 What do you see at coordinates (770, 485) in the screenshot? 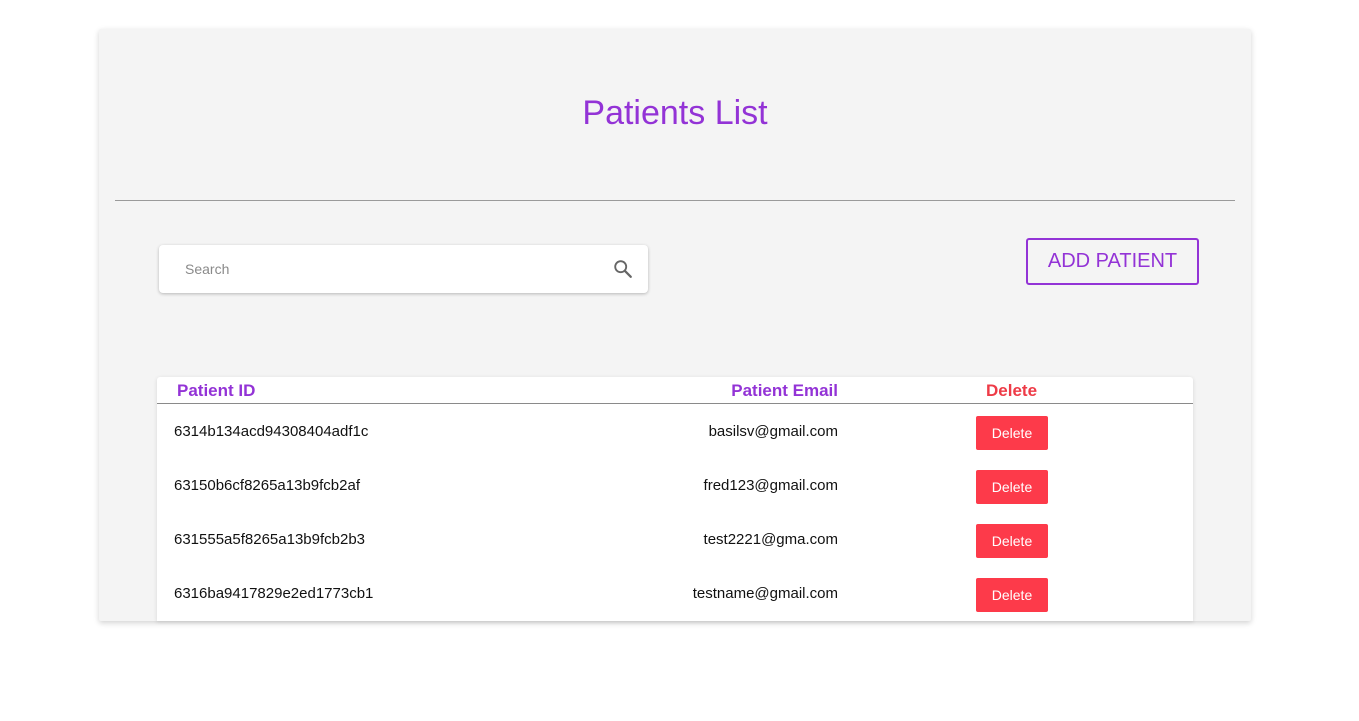
I see `patient-email-cell: fred123@gmail.com` at bounding box center [770, 485].